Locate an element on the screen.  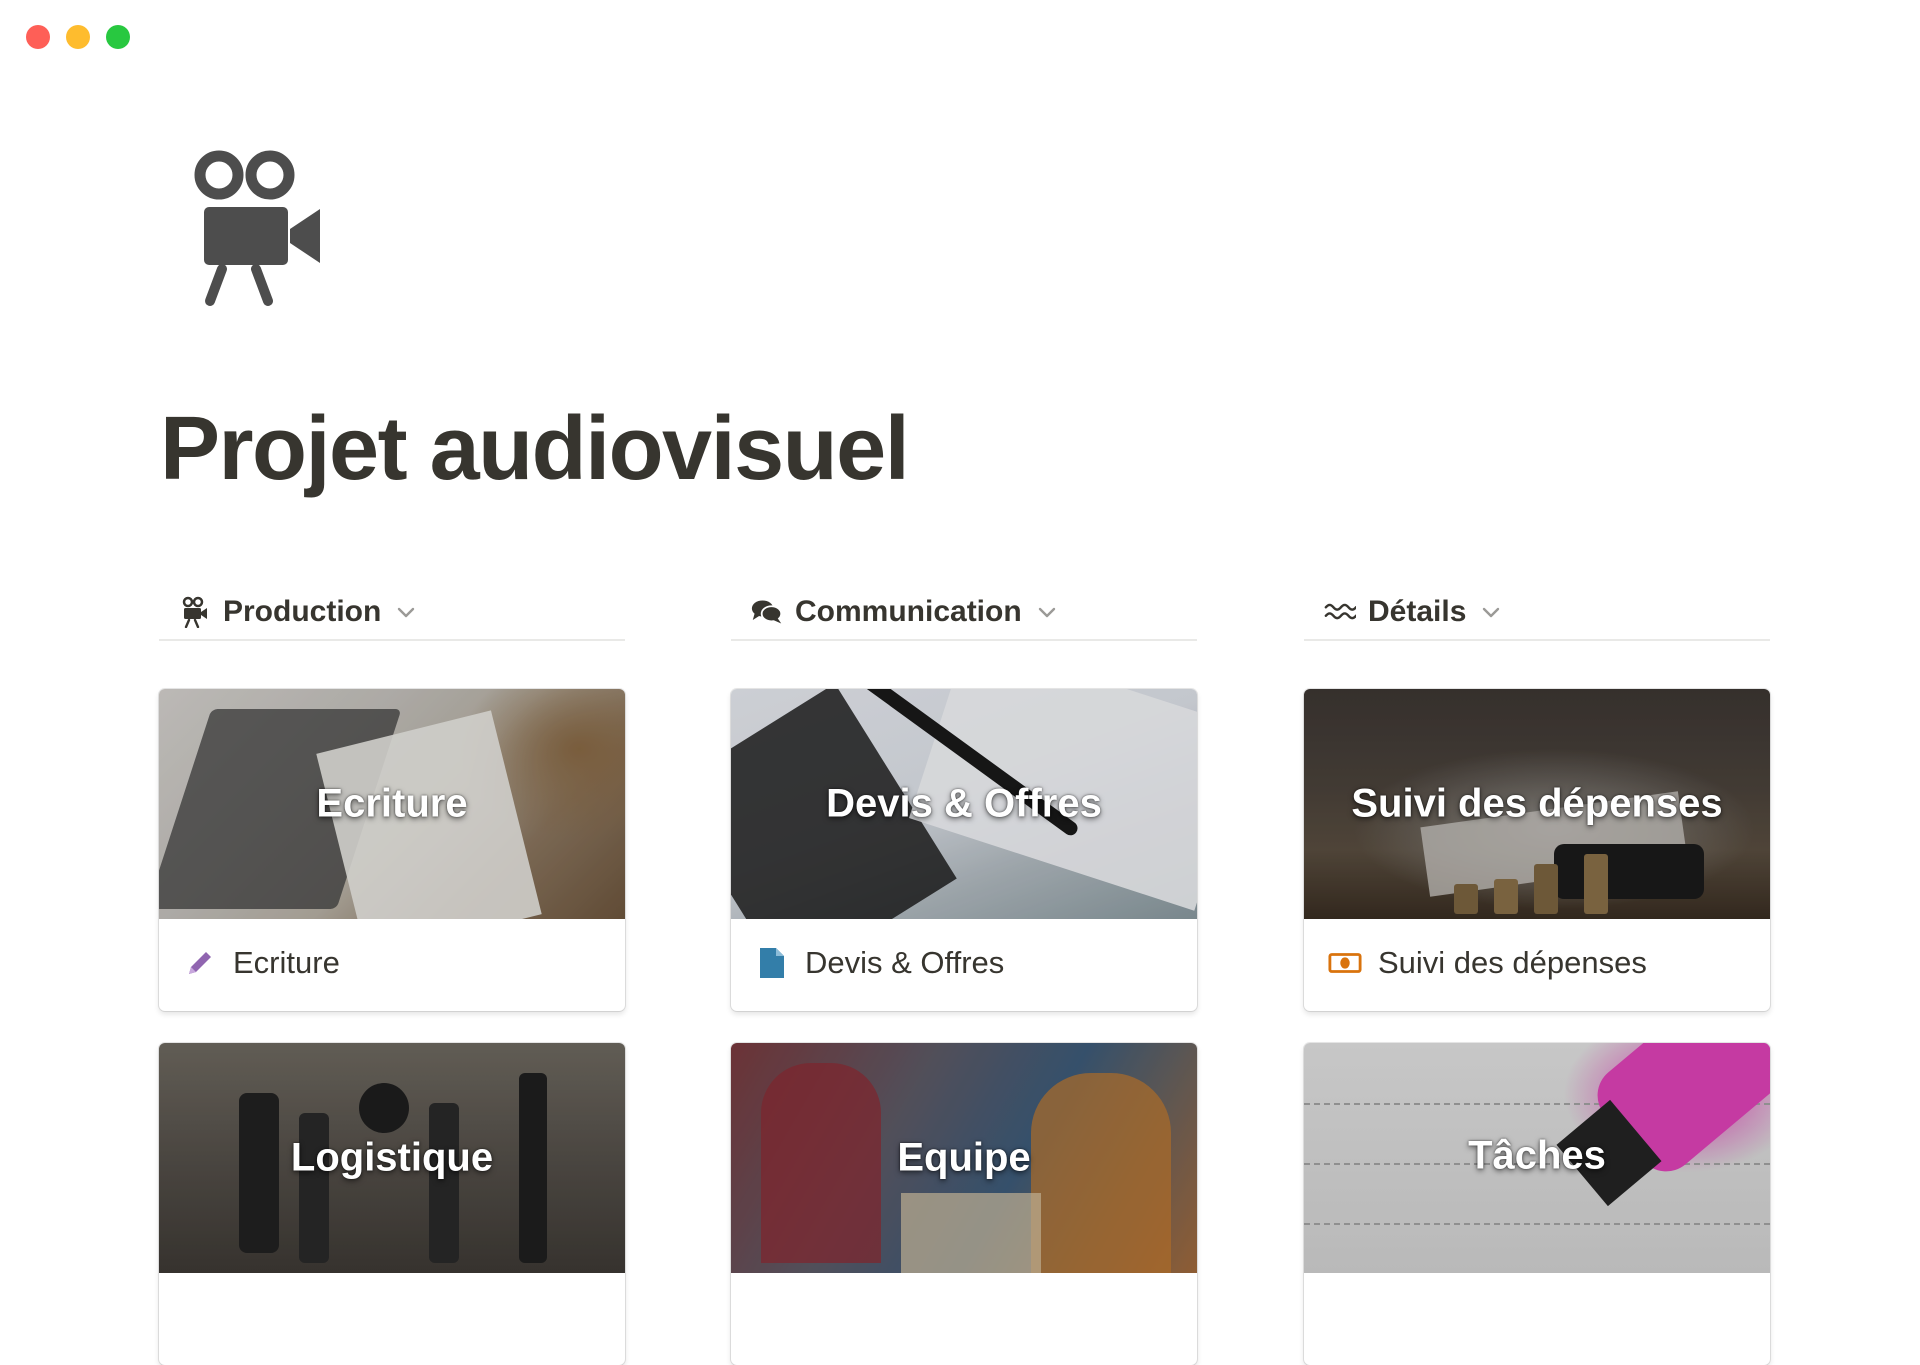
window-controls is located at coordinates (78, 37).